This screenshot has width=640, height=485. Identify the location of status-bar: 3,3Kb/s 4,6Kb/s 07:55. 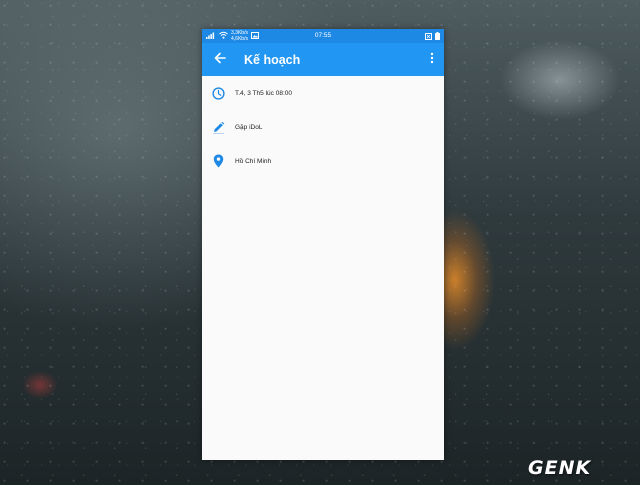
(323, 36).